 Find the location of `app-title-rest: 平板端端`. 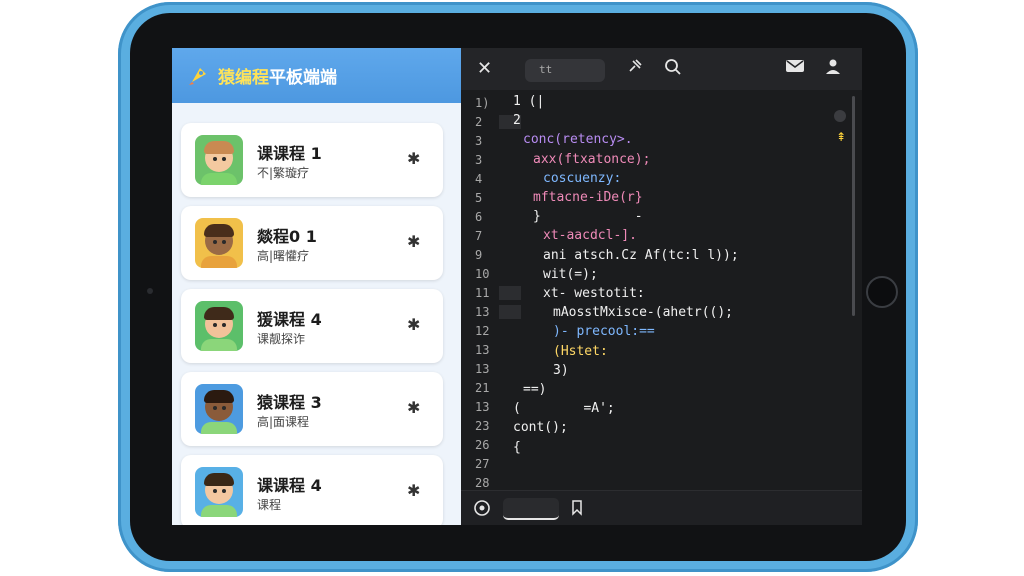

app-title-rest: 平板端端 is located at coordinates (303, 78).